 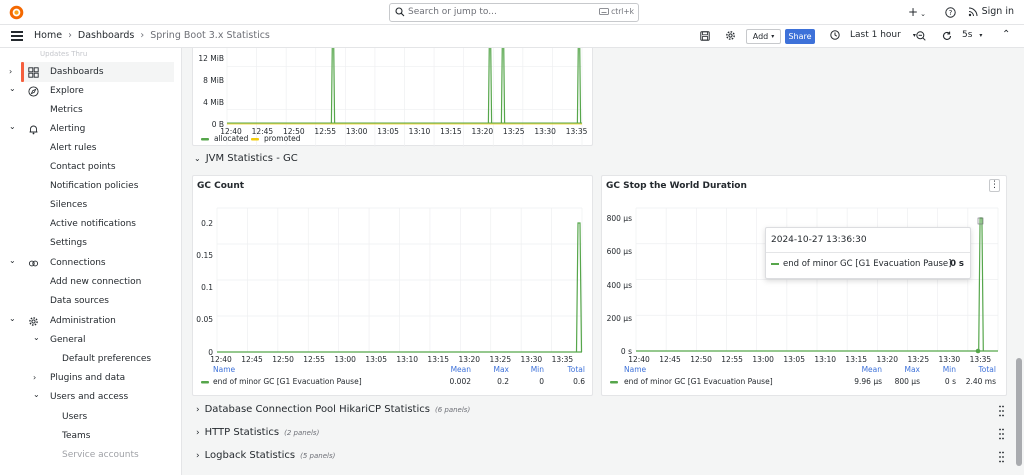 I want to click on legend-stat-value: 0, so click(x=541, y=381).